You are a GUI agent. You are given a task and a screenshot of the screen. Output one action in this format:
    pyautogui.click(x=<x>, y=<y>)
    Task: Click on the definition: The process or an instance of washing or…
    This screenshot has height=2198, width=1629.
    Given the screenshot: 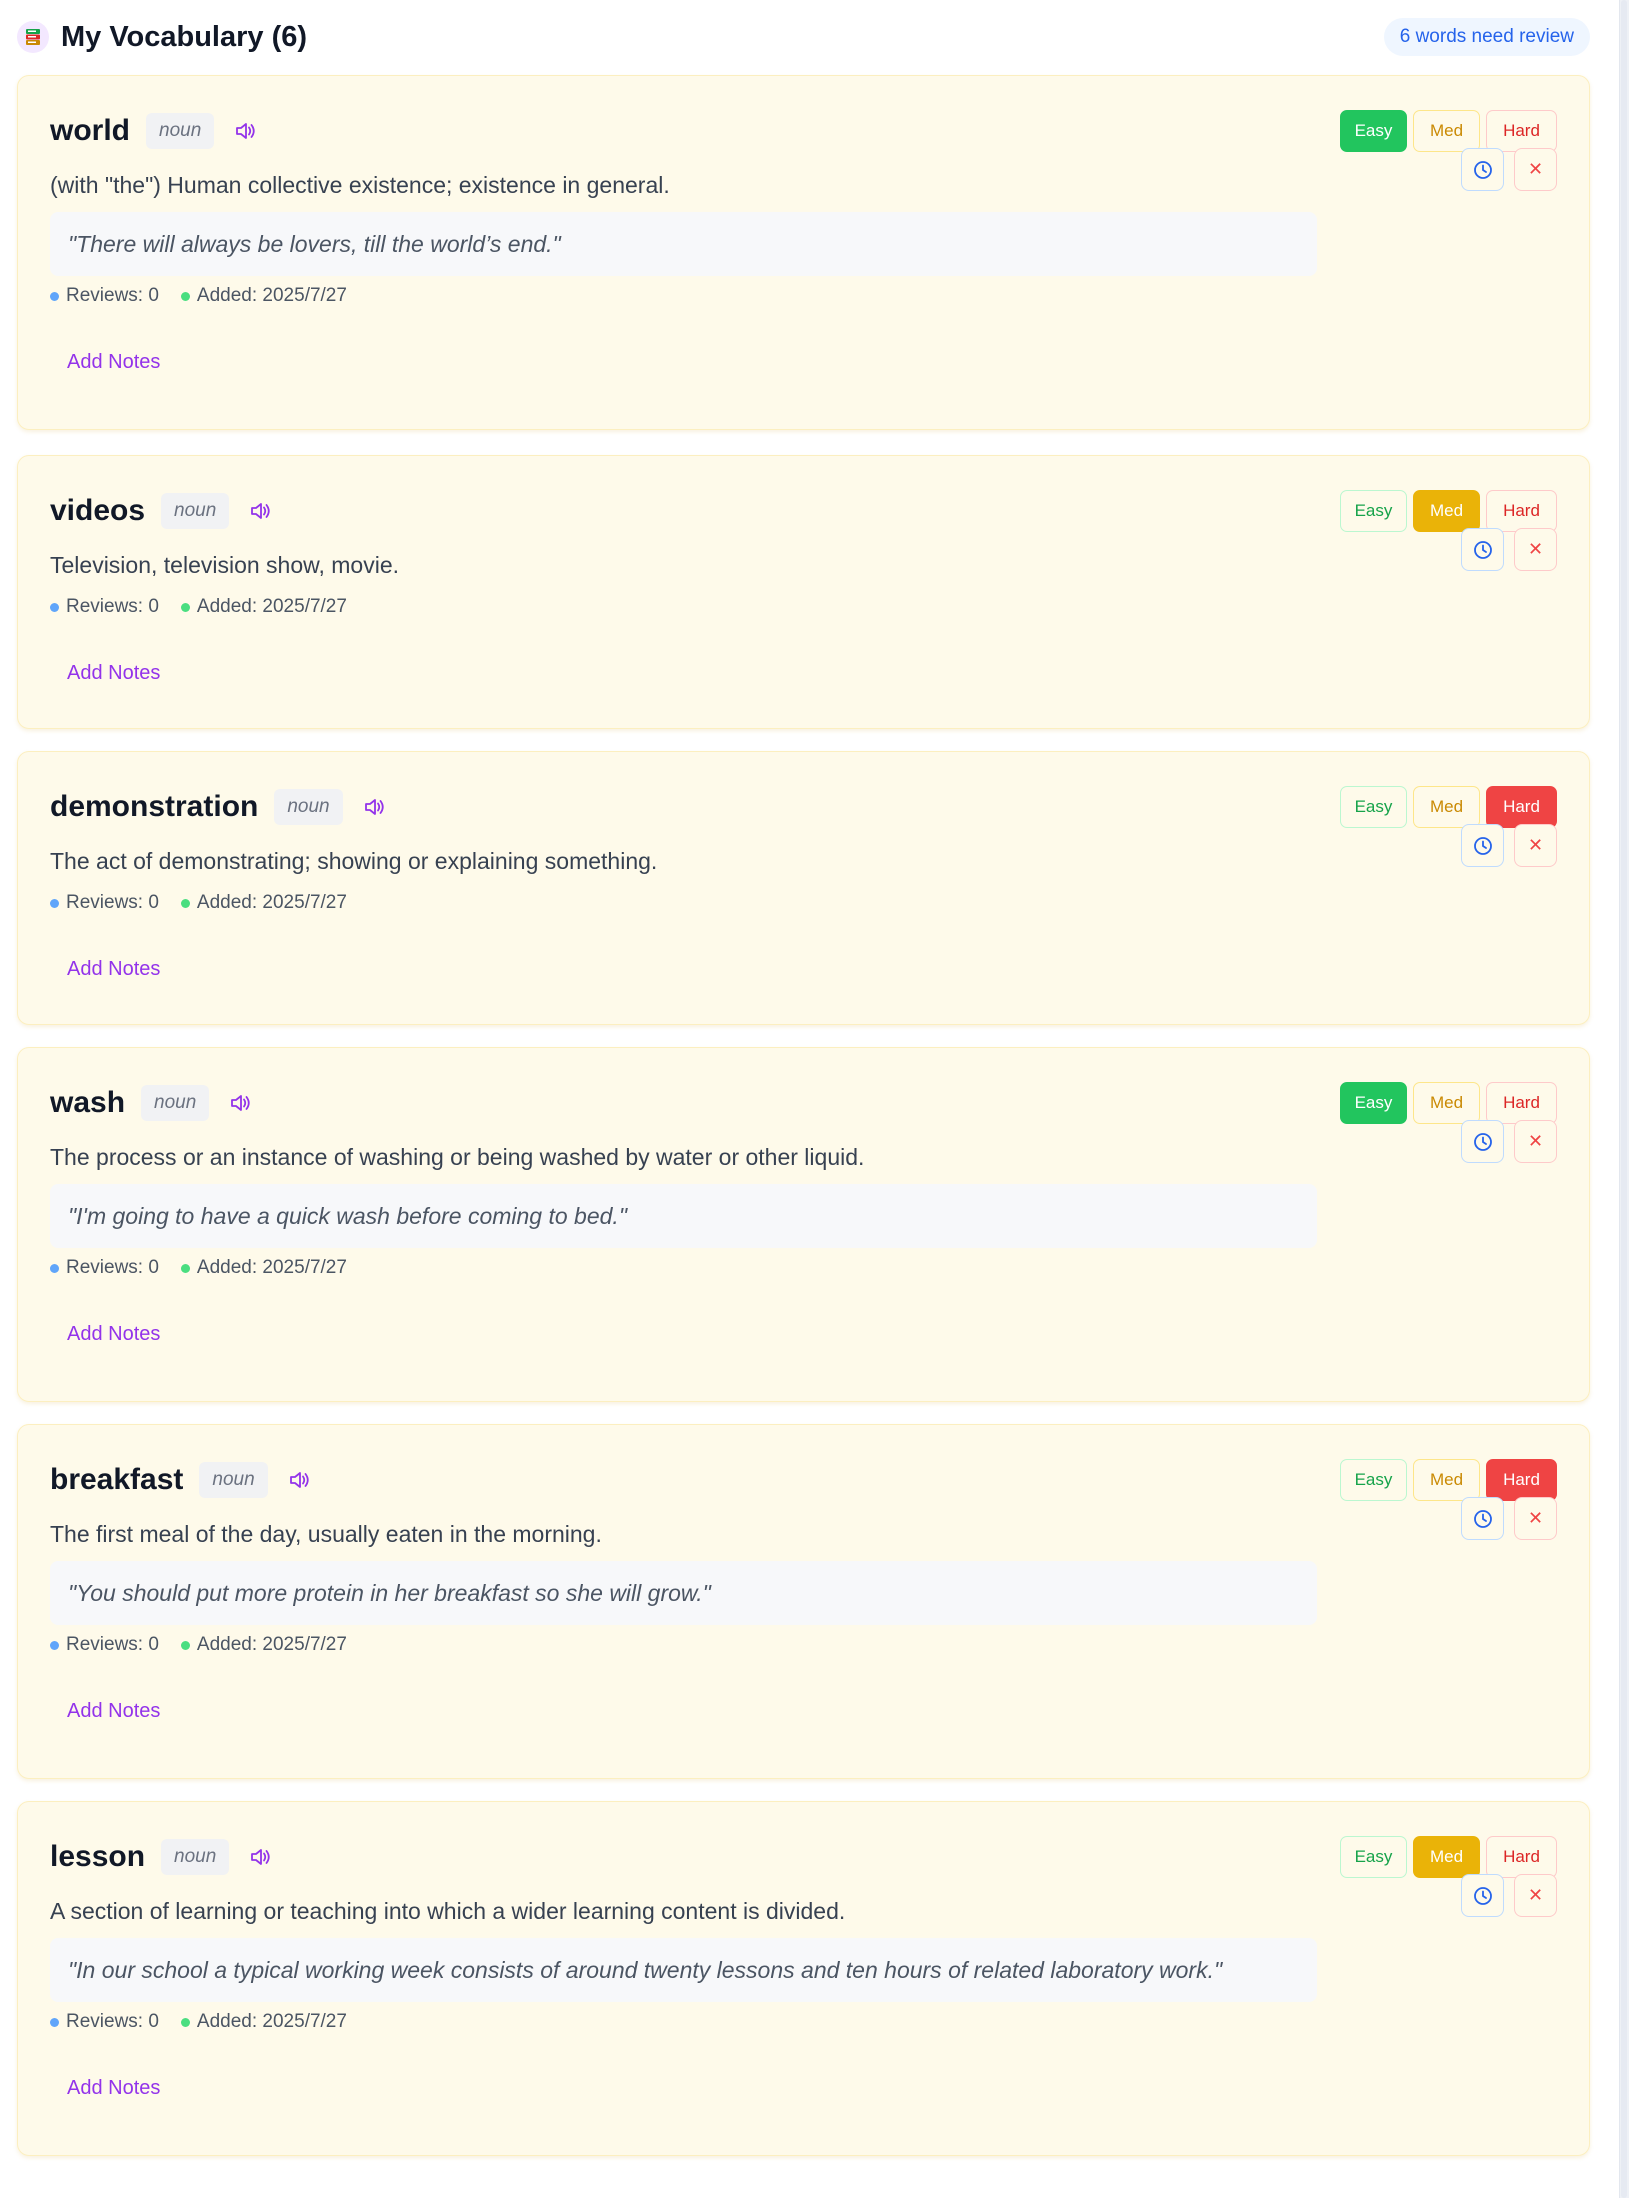 What is the action you would take?
    pyautogui.click(x=457, y=1157)
    